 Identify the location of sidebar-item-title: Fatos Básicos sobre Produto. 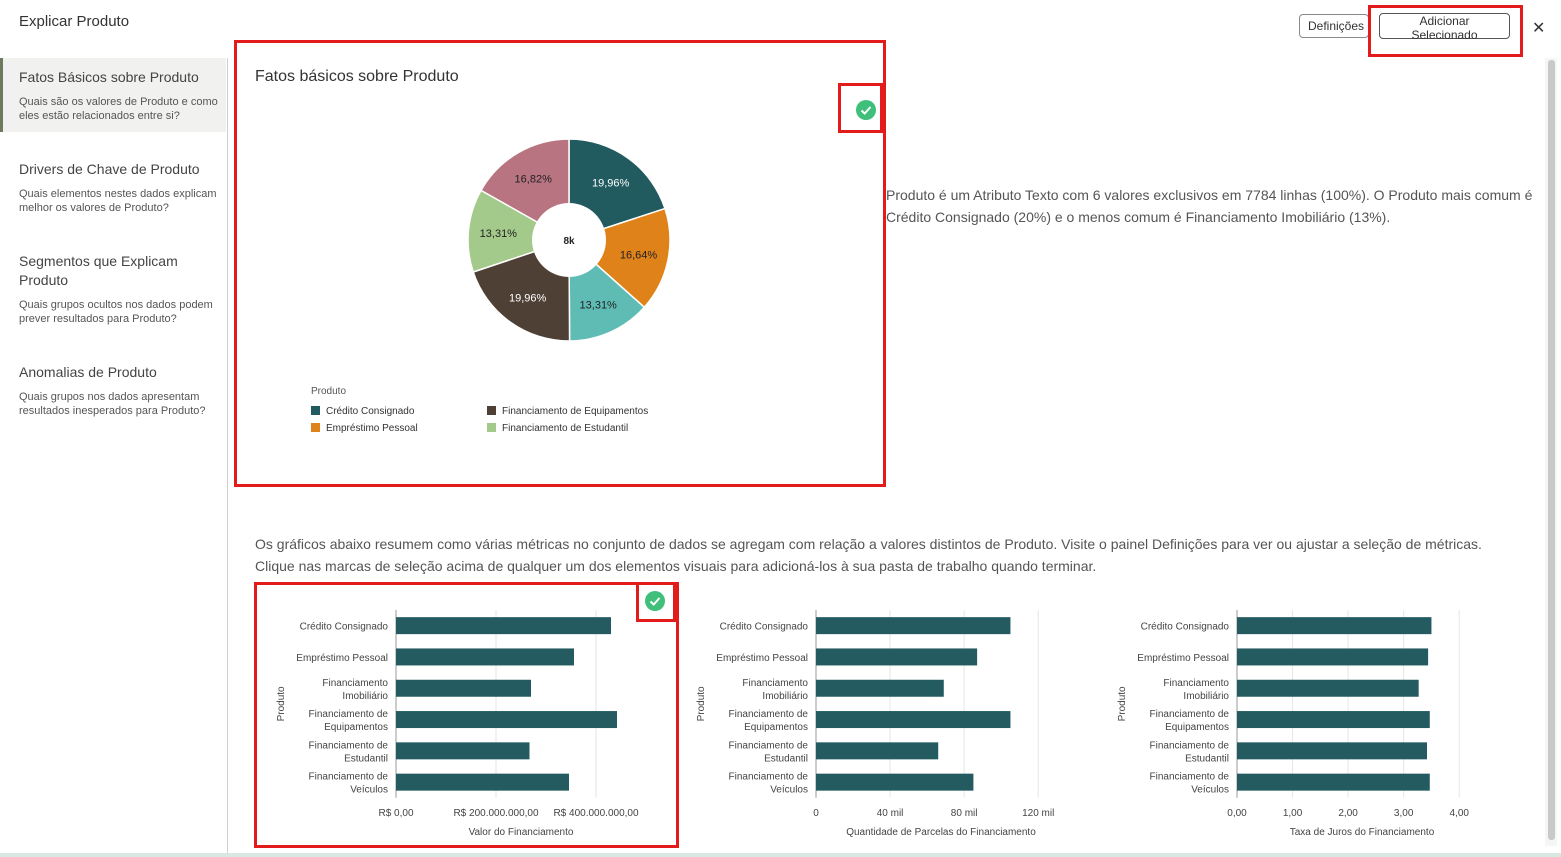
(109, 77).